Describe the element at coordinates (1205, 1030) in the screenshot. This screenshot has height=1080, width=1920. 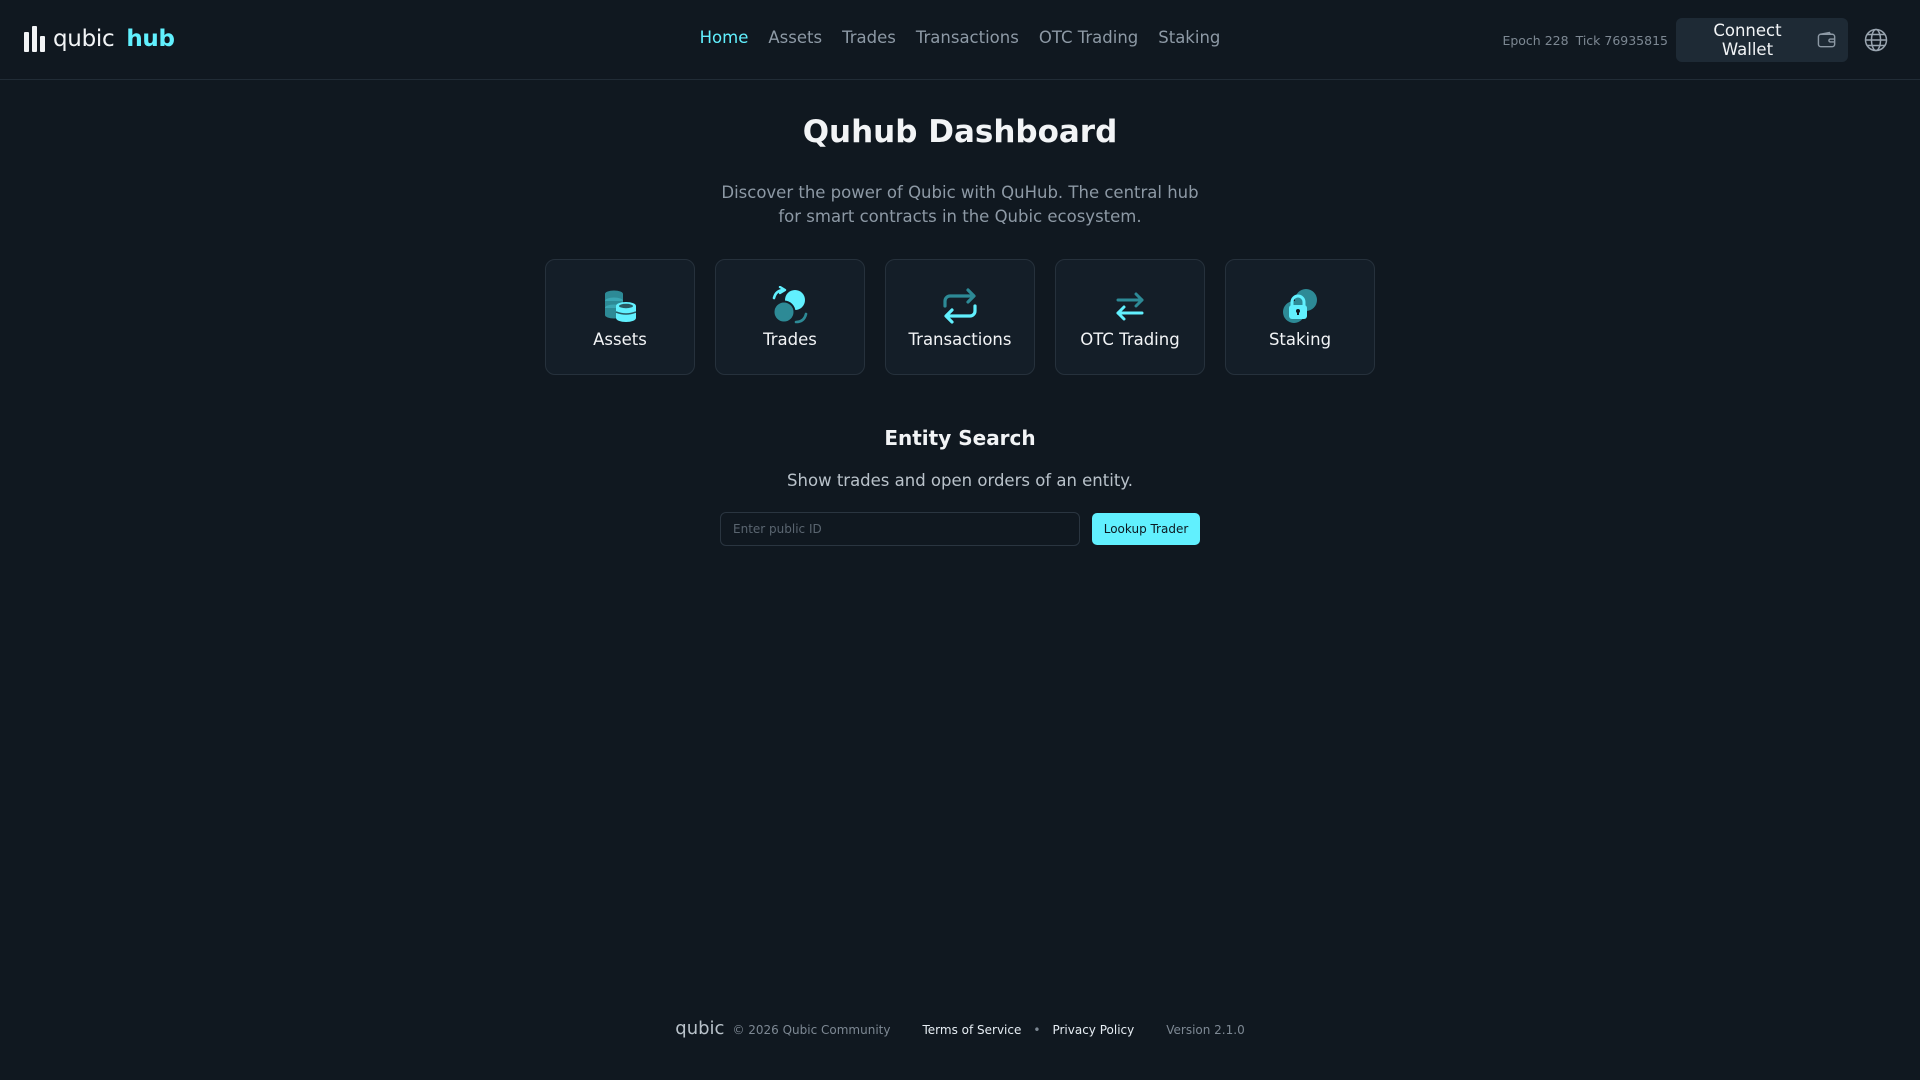
I see `app-version: Version 2.1.0` at that location.